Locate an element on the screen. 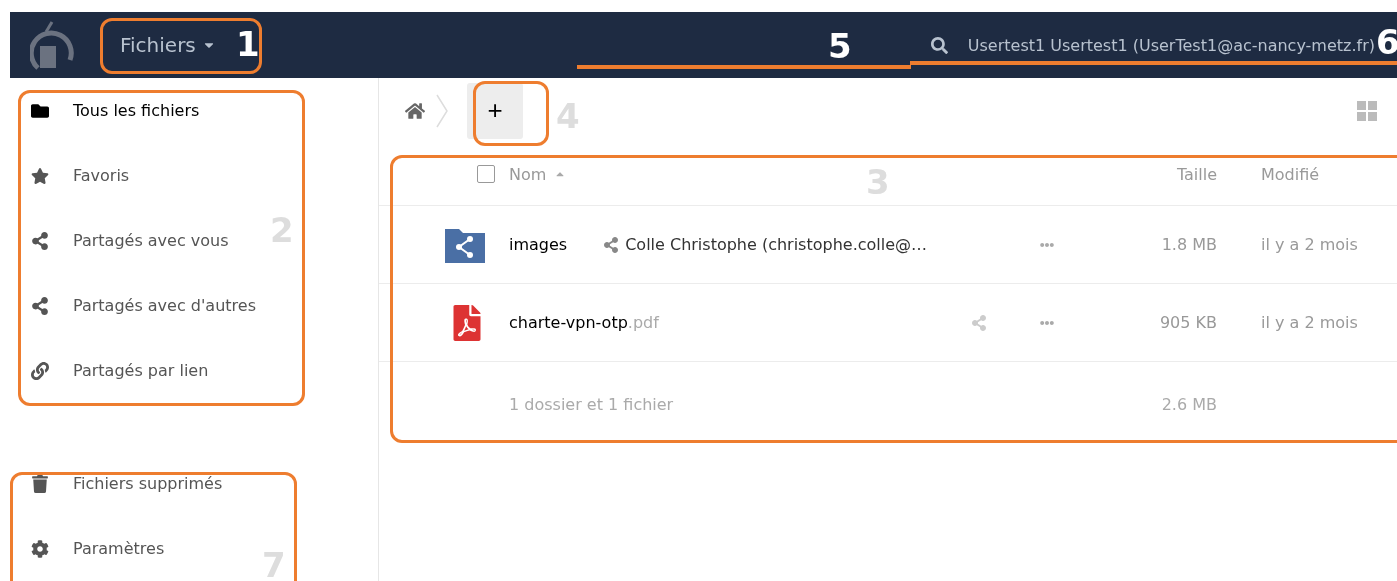  breadcrumb-separator-icon is located at coordinates (442, 110).